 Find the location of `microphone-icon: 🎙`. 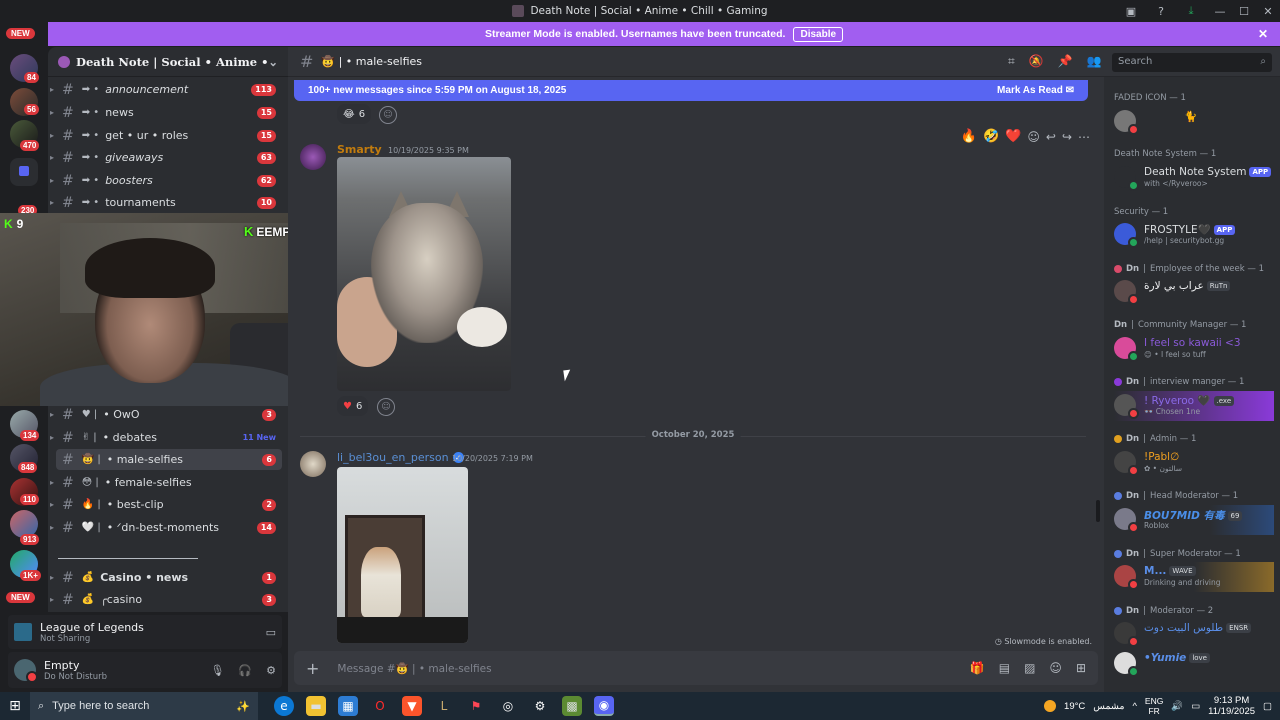

microphone-icon: 🎙 is located at coordinates (217, 670).